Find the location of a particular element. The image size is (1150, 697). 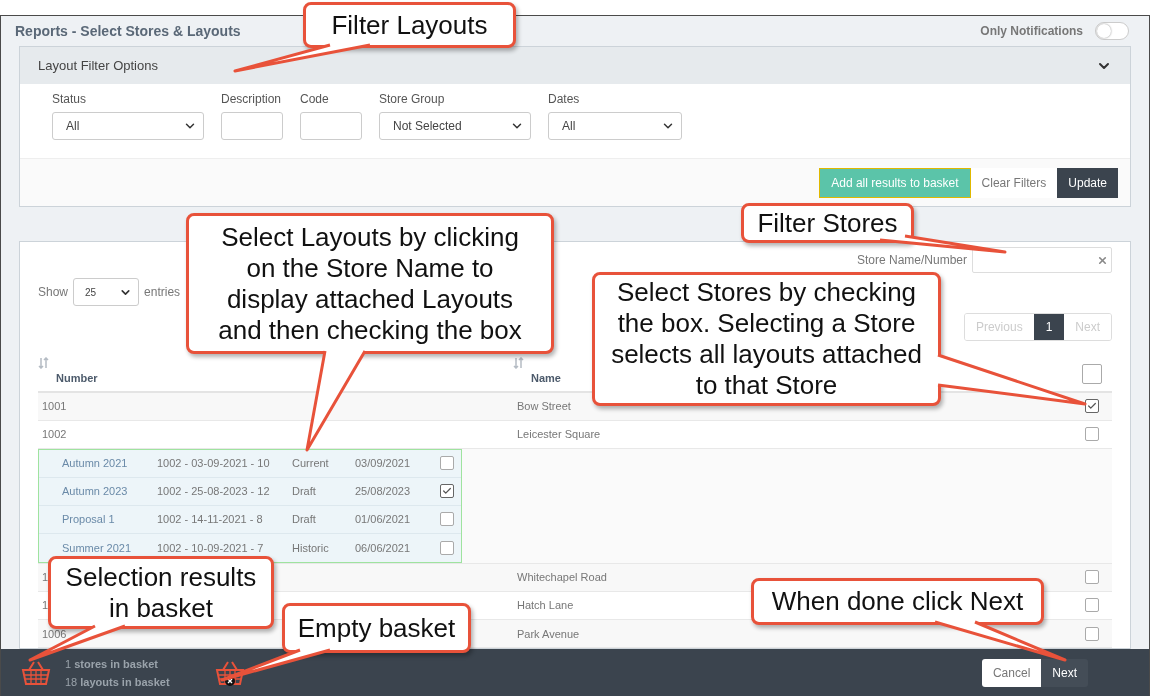

field-label: Status is located at coordinates (70, 99).